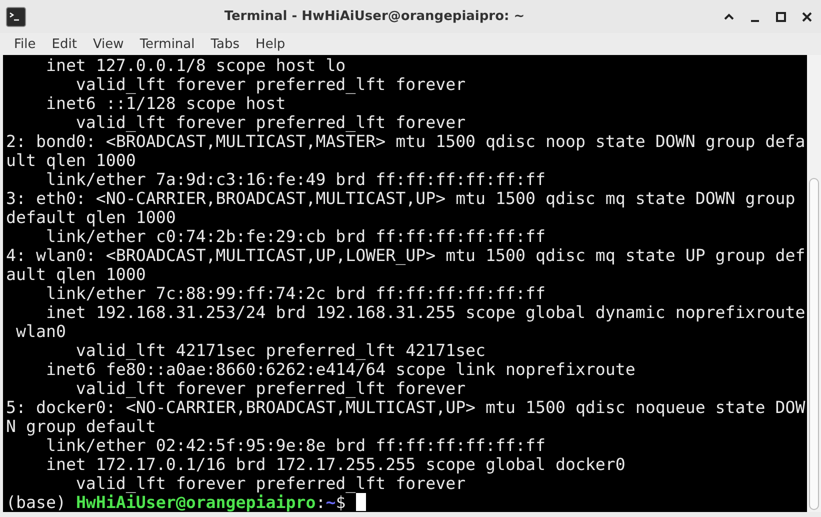 The width and height of the screenshot is (821, 517). I want to click on terminal-line: N group default, so click(81, 426).